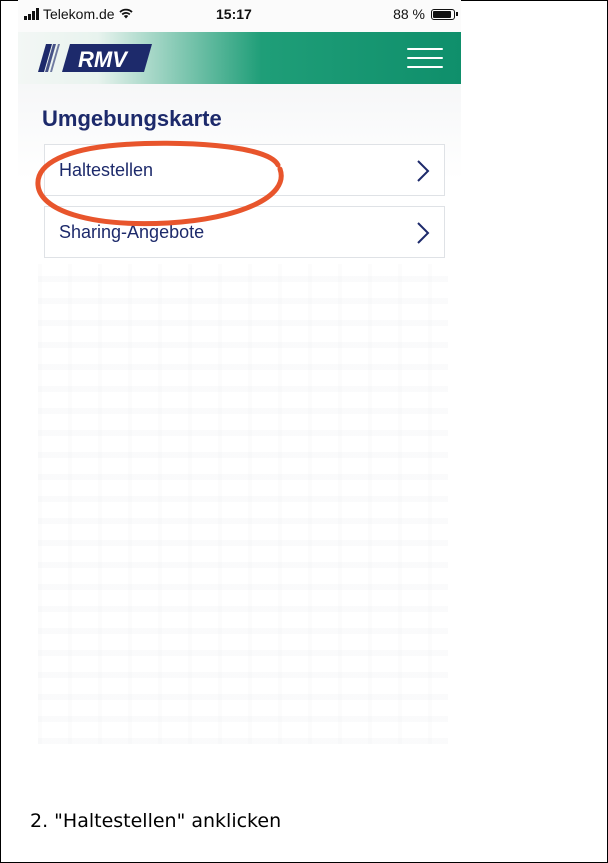 The image size is (608, 863). I want to click on battery-icon, so click(444, 14).